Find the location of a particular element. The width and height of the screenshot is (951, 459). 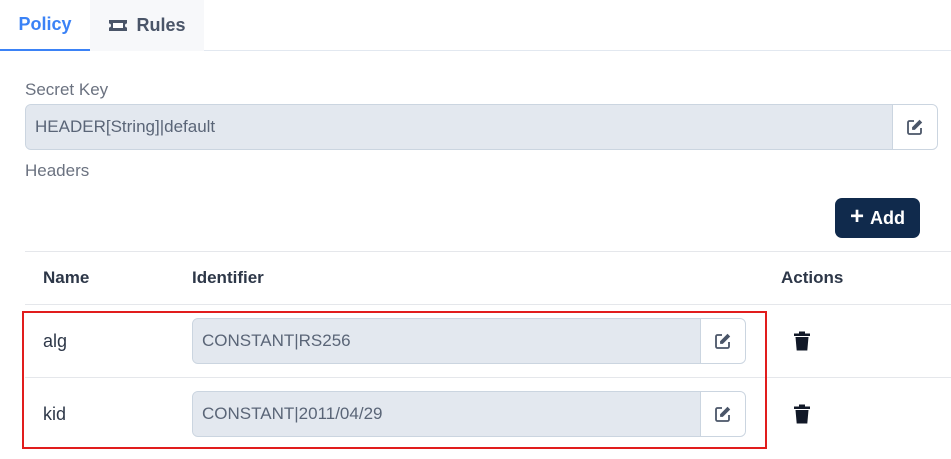

row-identifier-value: CONSTANT|RS256 is located at coordinates (446, 341).